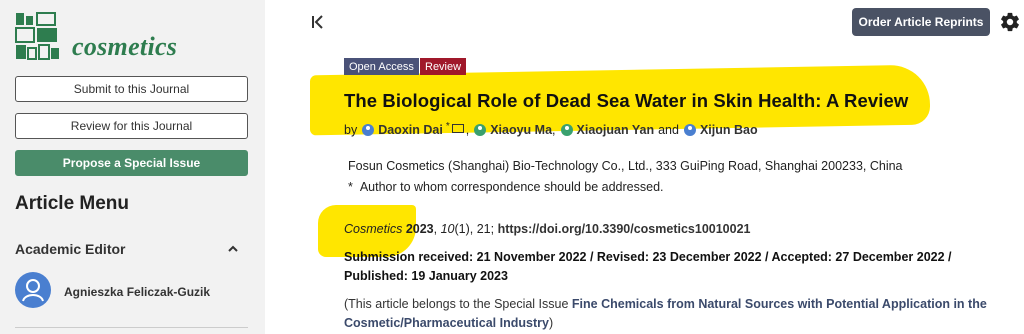 The width and height of the screenshot is (1024, 334). Describe the element at coordinates (131, 89) in the screenshot. I see `submit-to-journal-button: Submit to this Journal` at that location.